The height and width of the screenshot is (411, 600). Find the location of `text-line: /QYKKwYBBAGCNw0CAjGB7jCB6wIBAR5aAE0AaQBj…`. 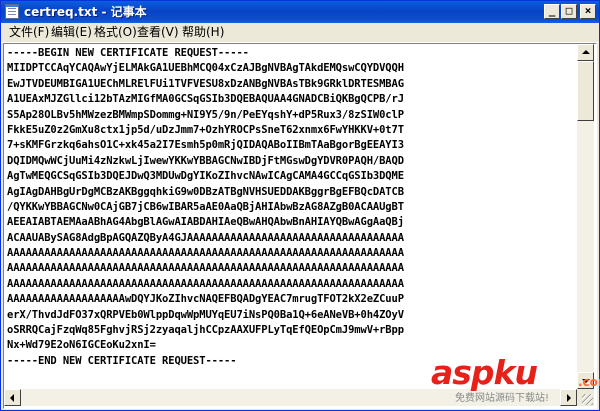

text-line: /QYKKwYBBAGCNw0CAjGB7jCB6wIBAR5aAE0AaQBj… is located at coordinates (205, 206).